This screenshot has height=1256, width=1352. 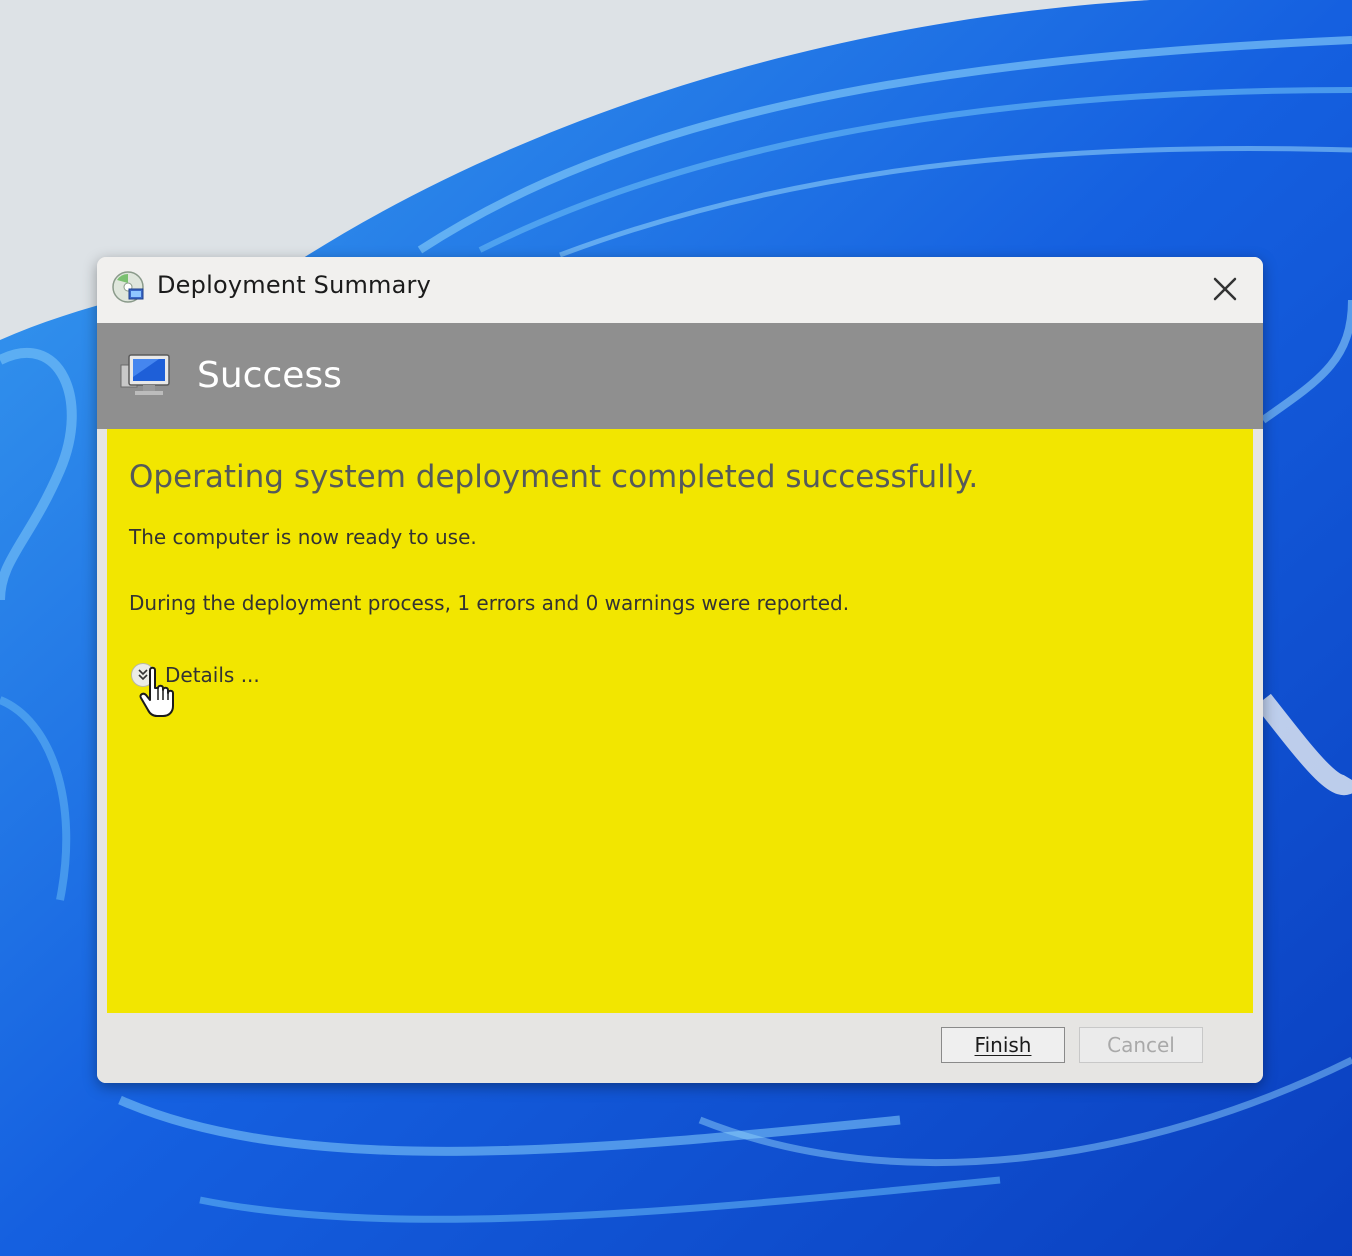 What do you see at coordinates (145, 374) in the screenshot?
I see `computer-monitor-icon` at bounding box center [145, 374].